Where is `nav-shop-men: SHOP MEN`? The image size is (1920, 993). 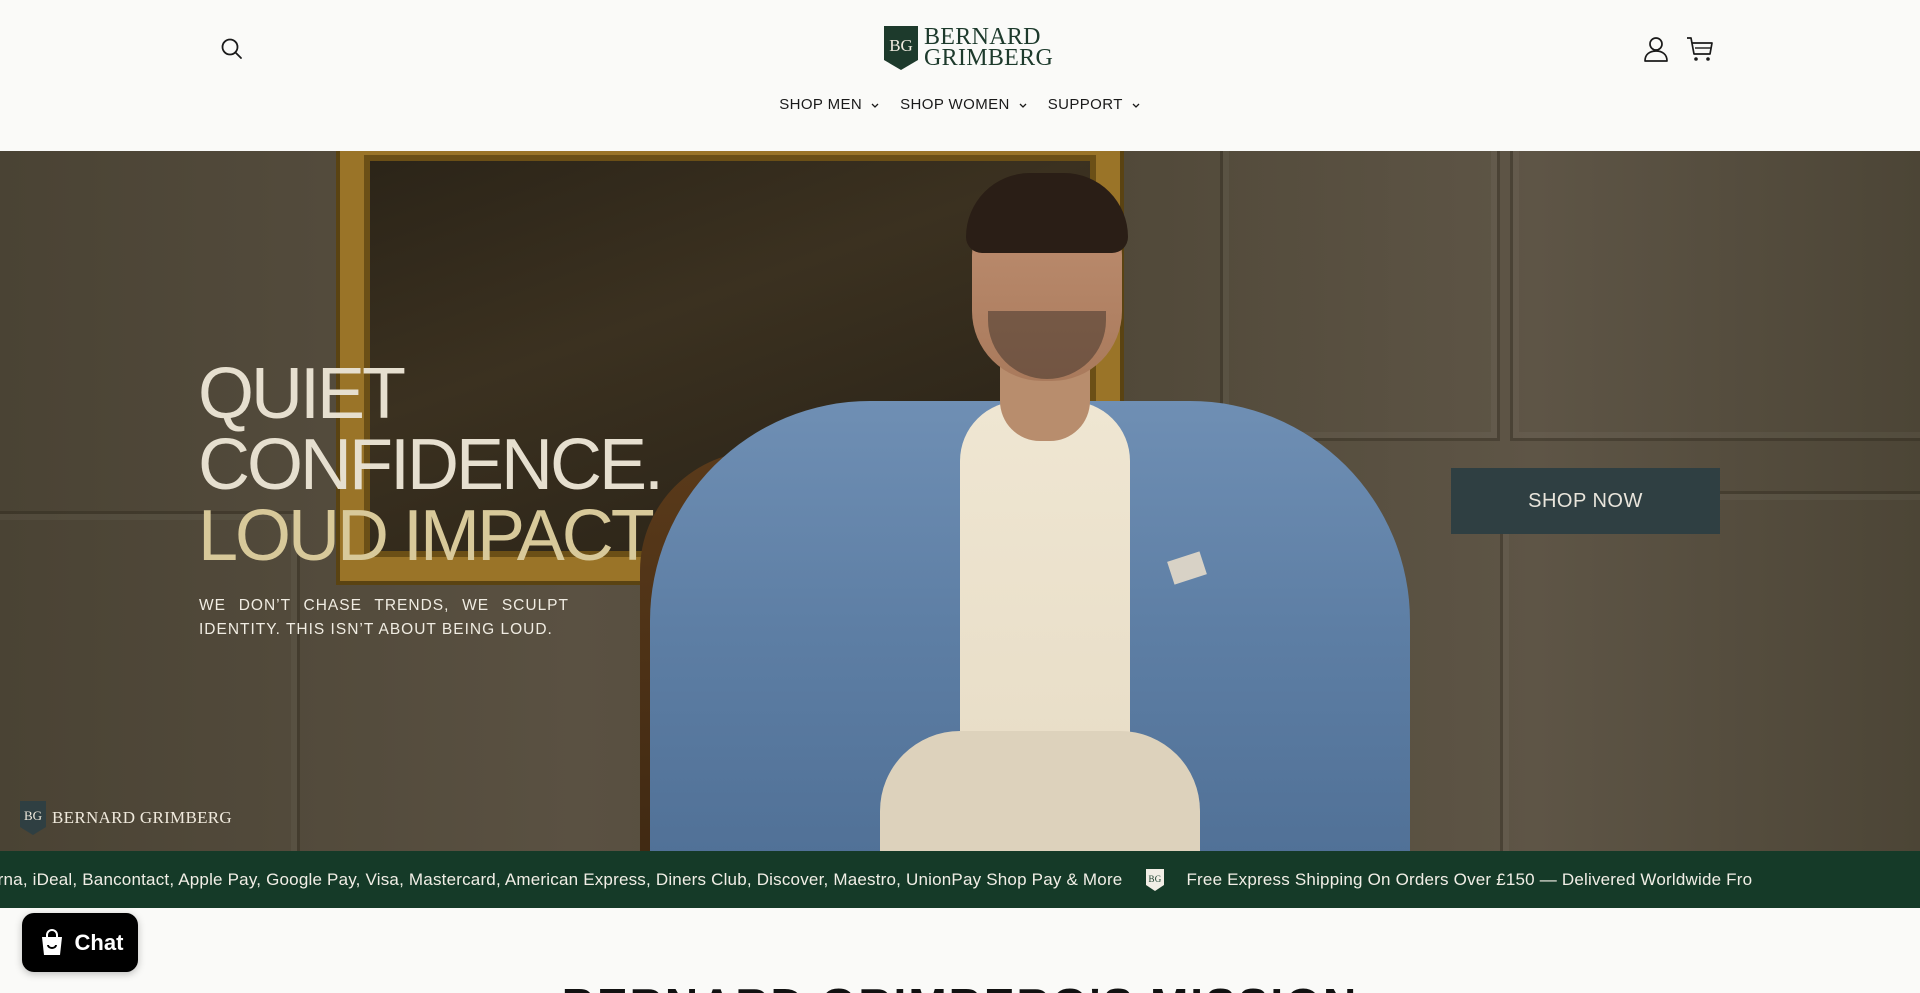
nav-shop-men: SHOP MEN is located at coordinates (829, 104).